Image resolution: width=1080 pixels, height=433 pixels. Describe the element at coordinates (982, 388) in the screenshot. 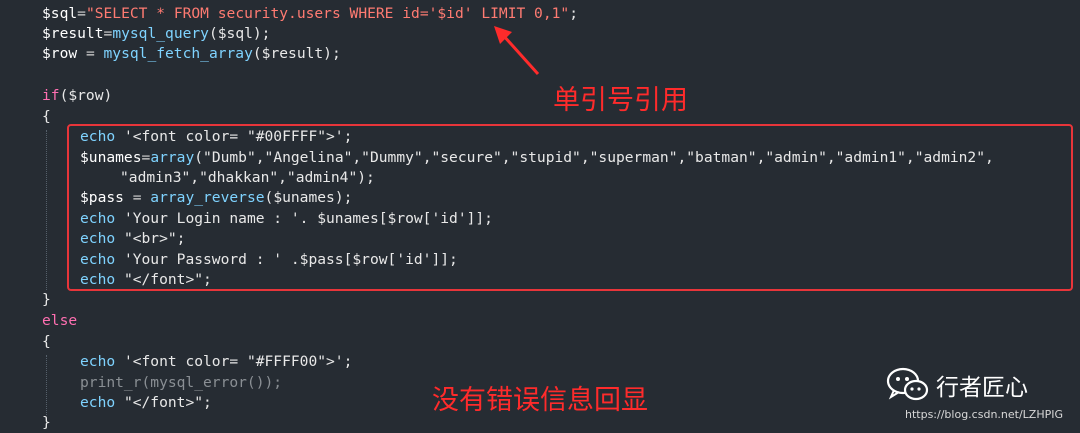

I see `watermark-name: 行者匠心` at that location.